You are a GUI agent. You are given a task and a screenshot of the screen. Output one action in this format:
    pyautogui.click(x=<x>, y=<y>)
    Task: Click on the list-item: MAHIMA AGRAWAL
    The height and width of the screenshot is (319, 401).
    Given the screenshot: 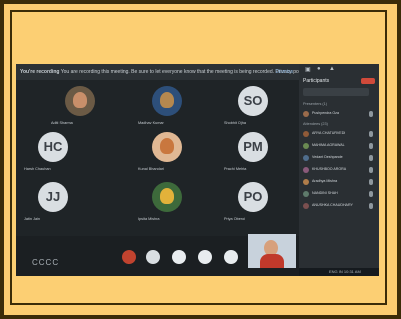 What is the action you would take?
    pyautogui.click(x=340, y=146)
    